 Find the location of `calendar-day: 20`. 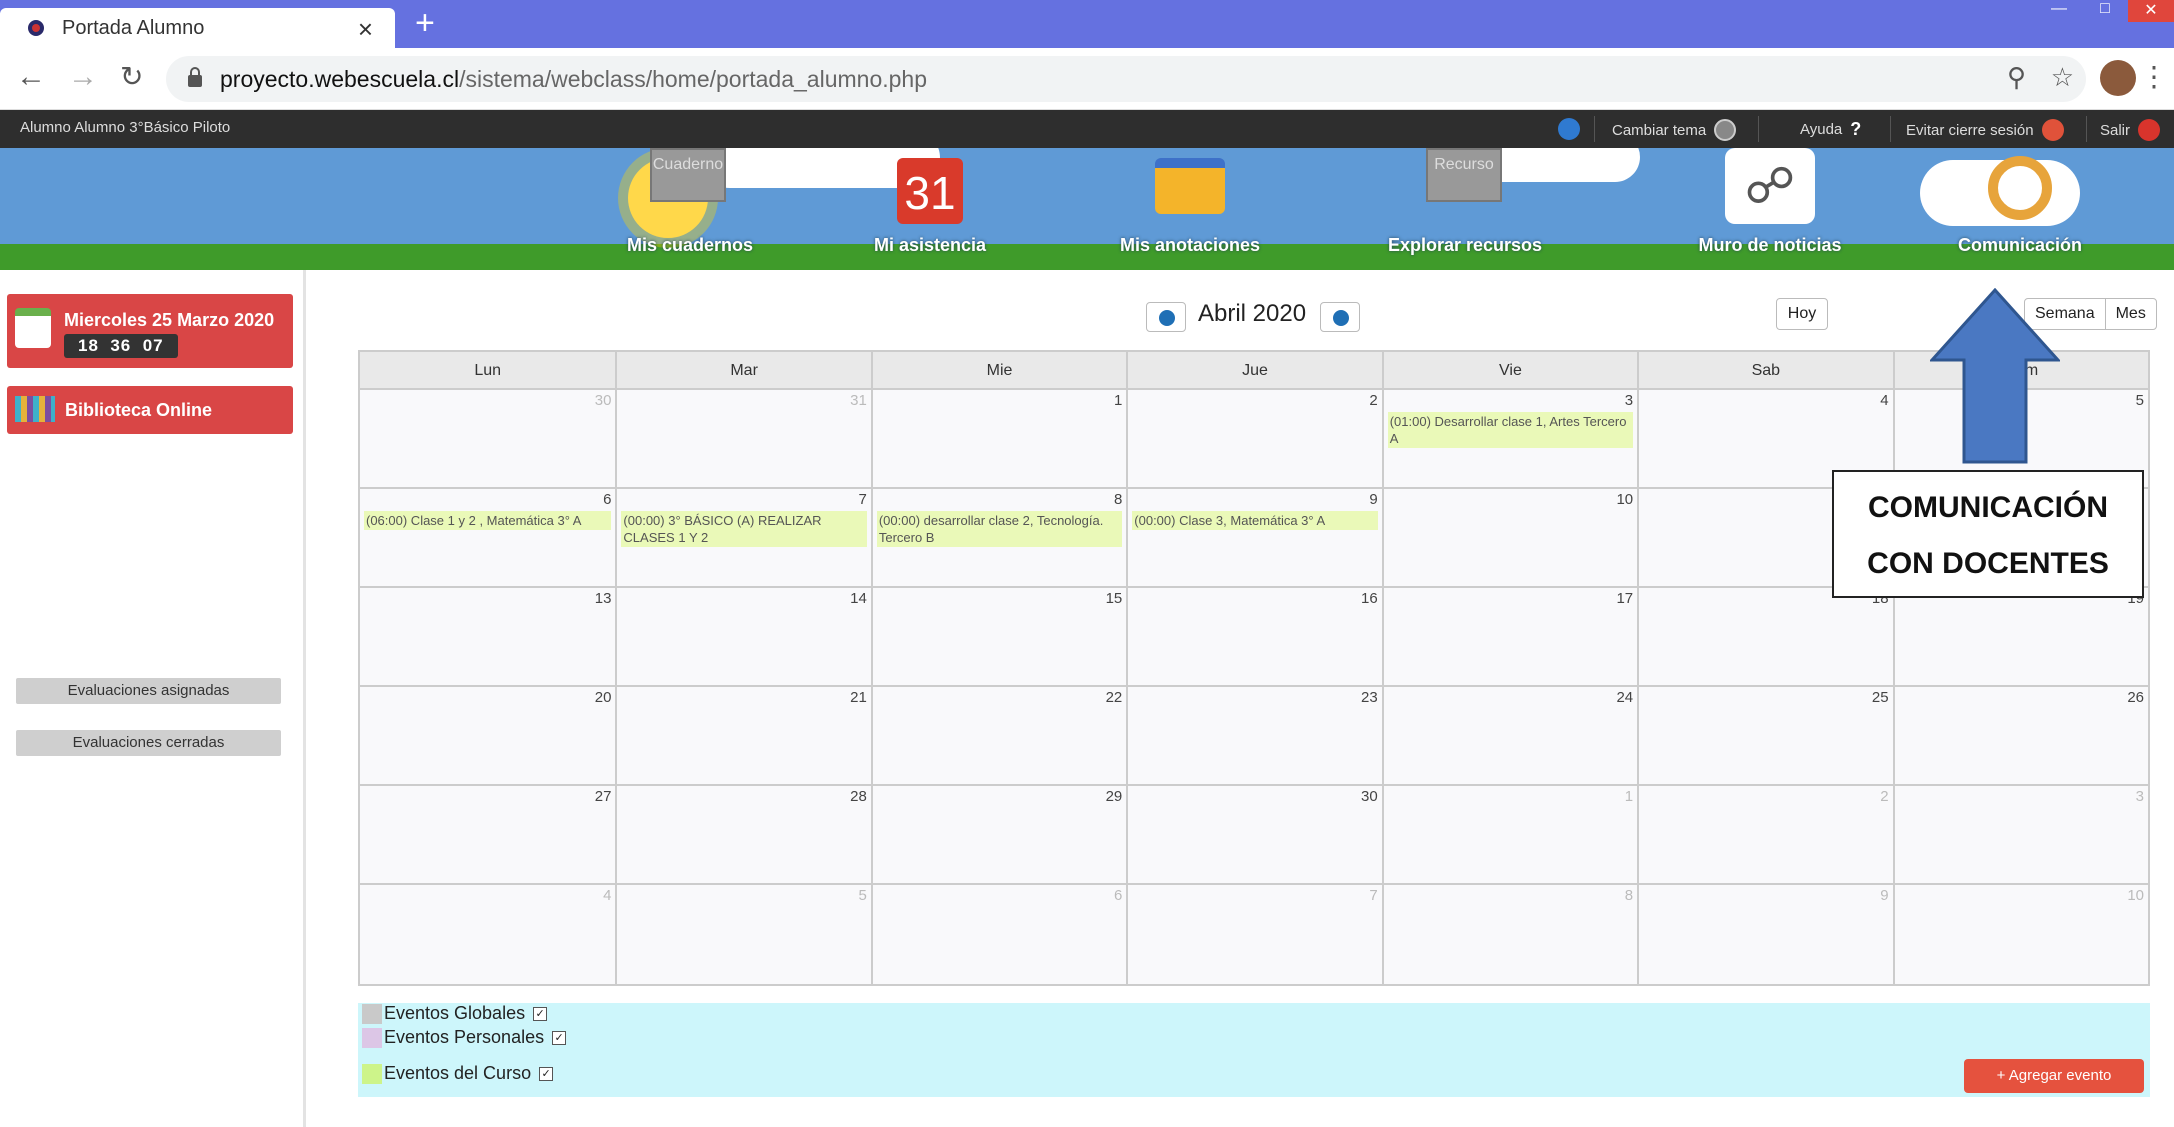

calendar-day: 20 is located at coordinates (488, 735).